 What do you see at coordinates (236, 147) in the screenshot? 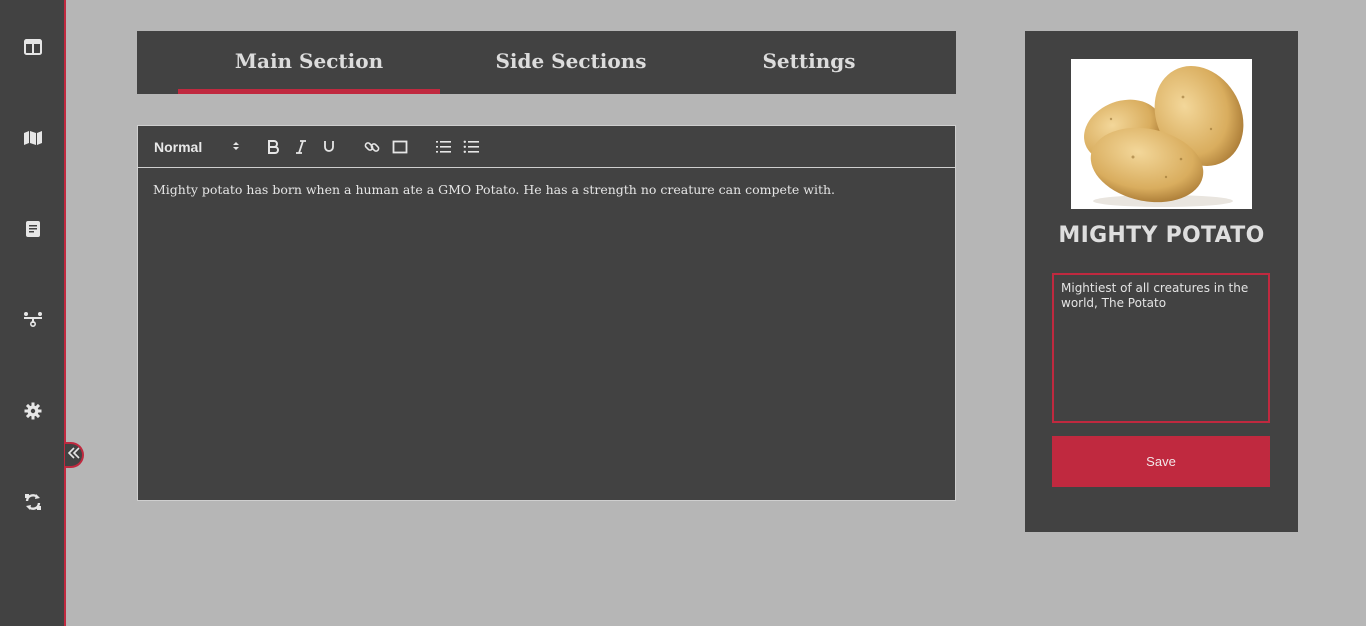
I see `select-arrows-icon` at bounding box center [236, 147].